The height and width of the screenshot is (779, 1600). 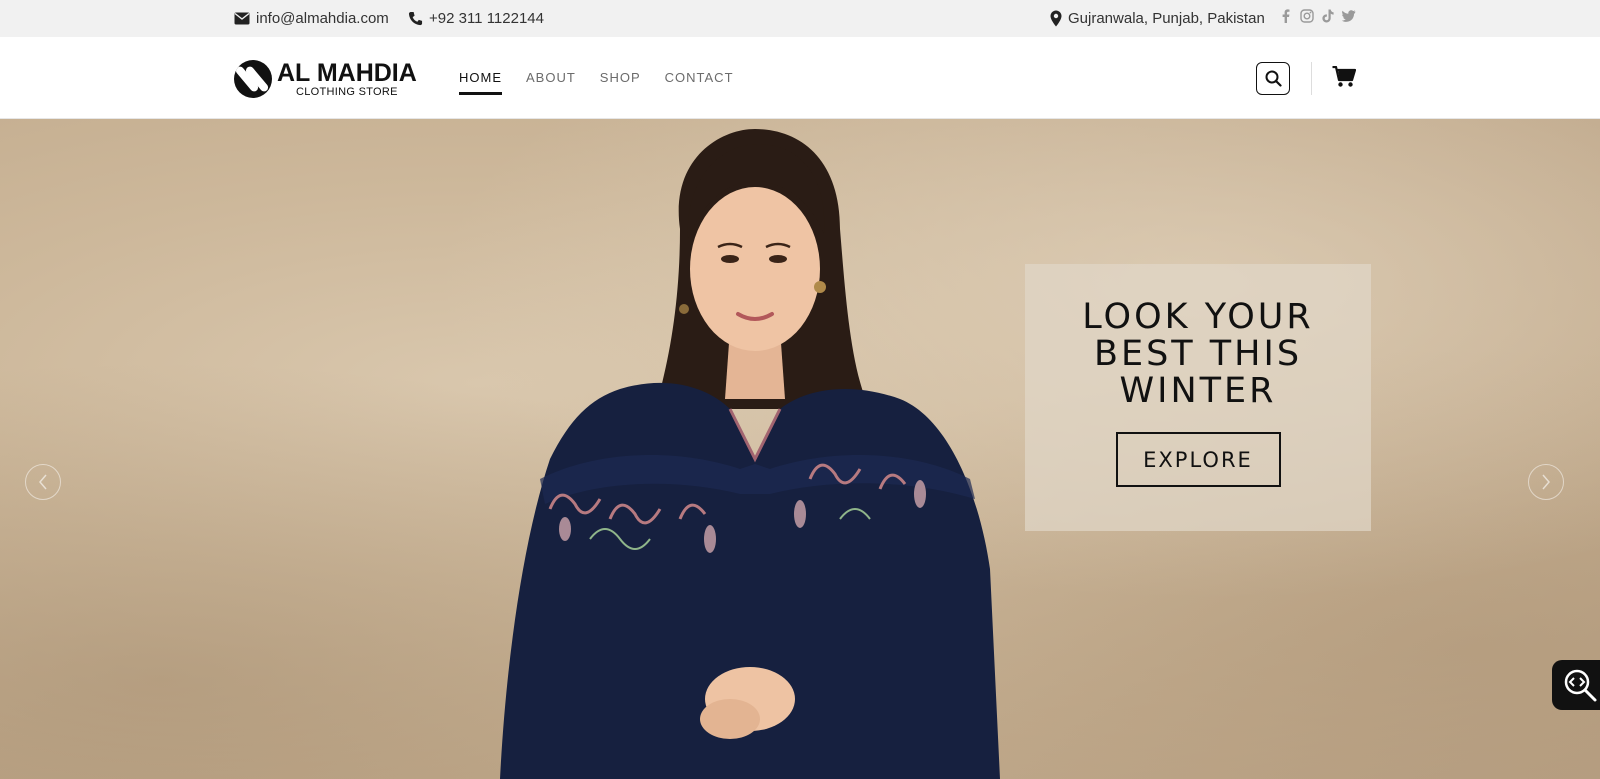 I want to click on main-nav: HOME ABOUT SHOP CONTACT, so click(x=608, y=82).